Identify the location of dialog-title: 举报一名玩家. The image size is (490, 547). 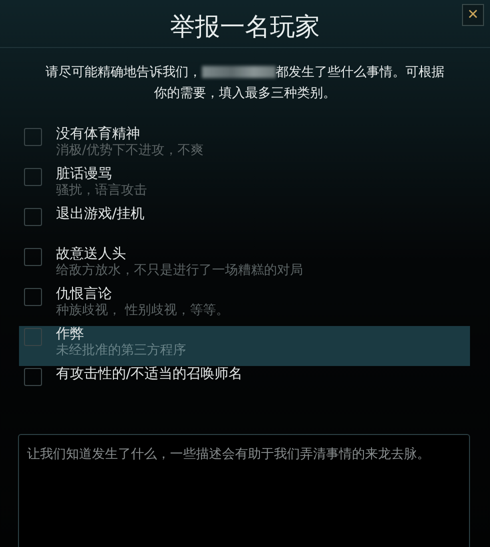
(245, 27).